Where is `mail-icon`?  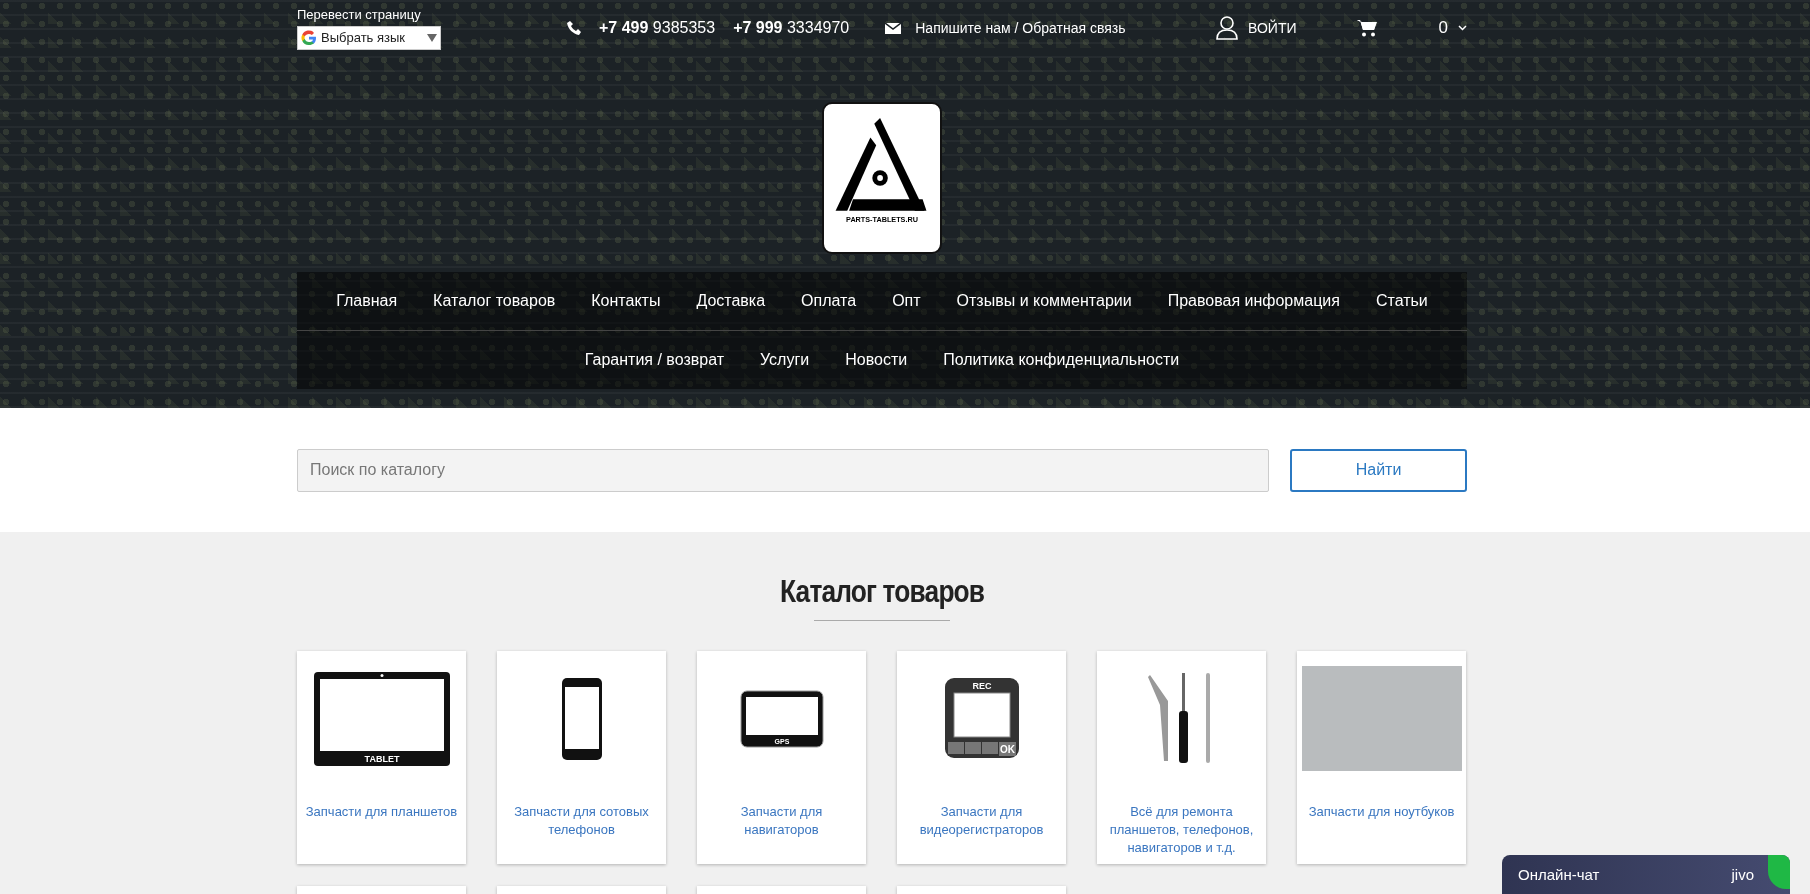 mail-icon is located at coordinates (893, 28).